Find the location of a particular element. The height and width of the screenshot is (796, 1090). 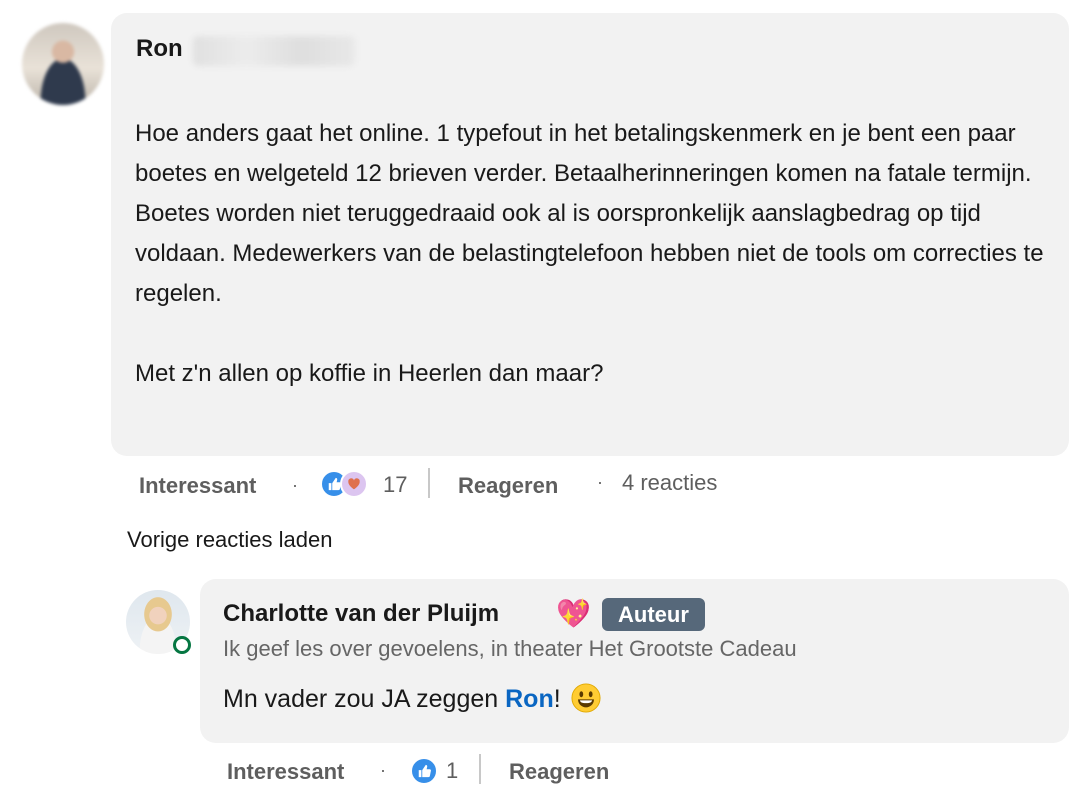

replies-count-link: 4 reacties is located at coordinates (669, 483).